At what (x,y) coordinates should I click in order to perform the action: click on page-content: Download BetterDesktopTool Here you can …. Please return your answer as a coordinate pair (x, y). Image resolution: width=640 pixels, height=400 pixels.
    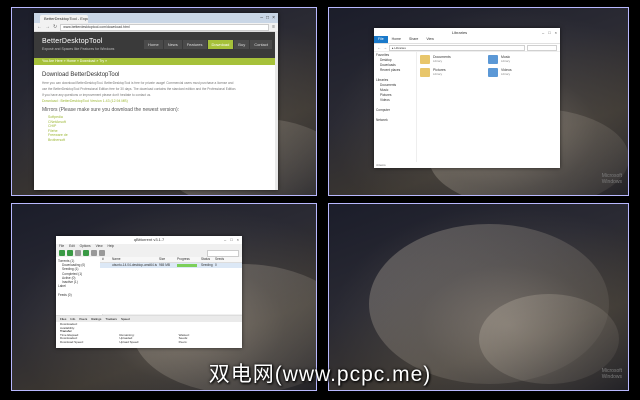
    Looking at the image, I should click on (156, 105).